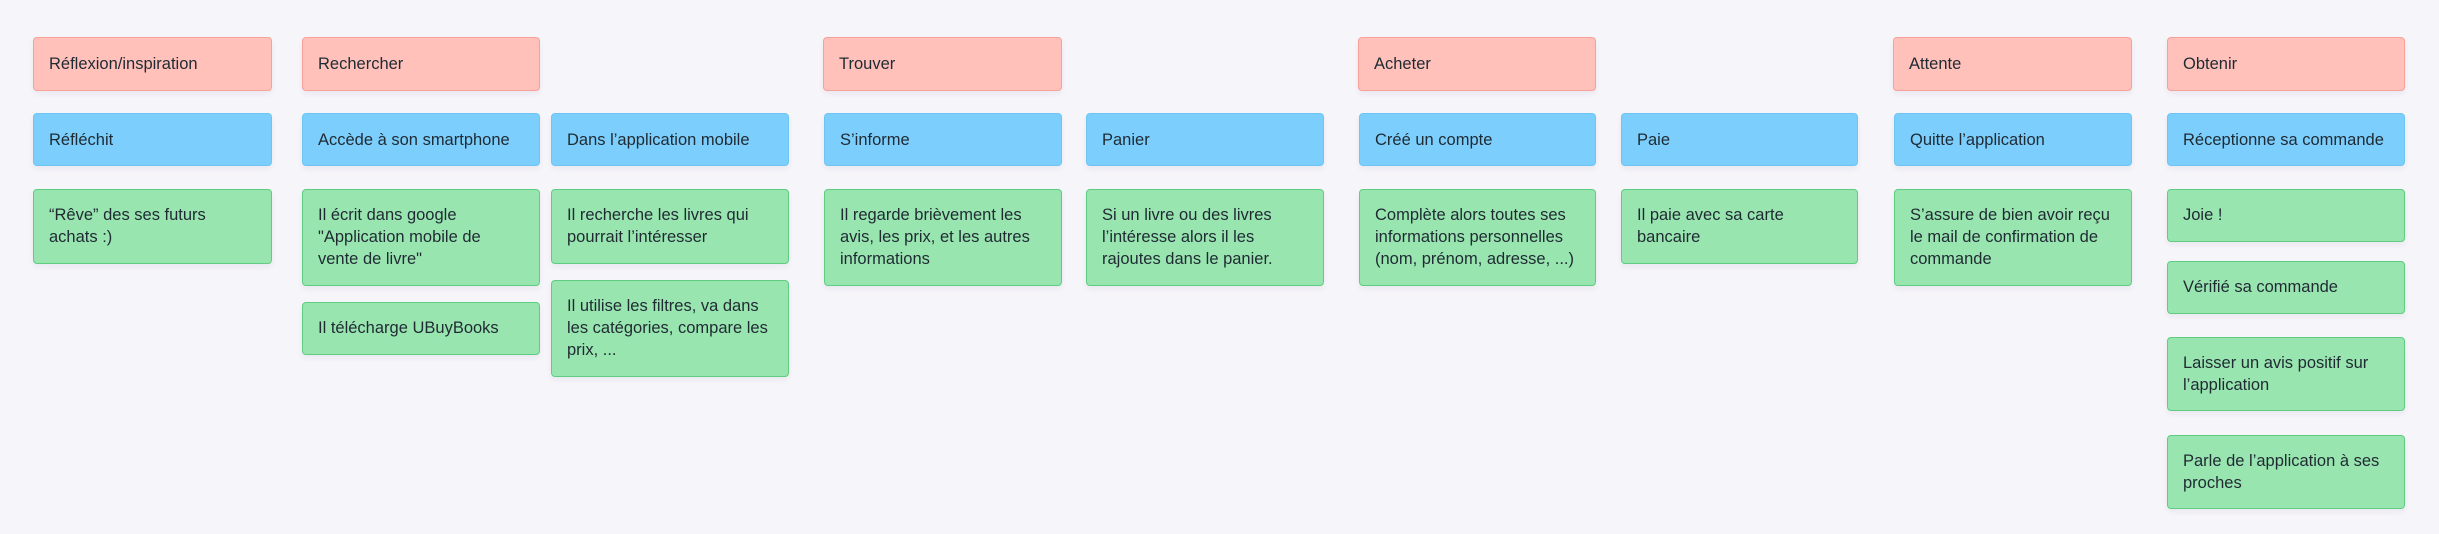  I want to click on detail-card: “Rêve” des ses futurs achats :), so click(152, 226).